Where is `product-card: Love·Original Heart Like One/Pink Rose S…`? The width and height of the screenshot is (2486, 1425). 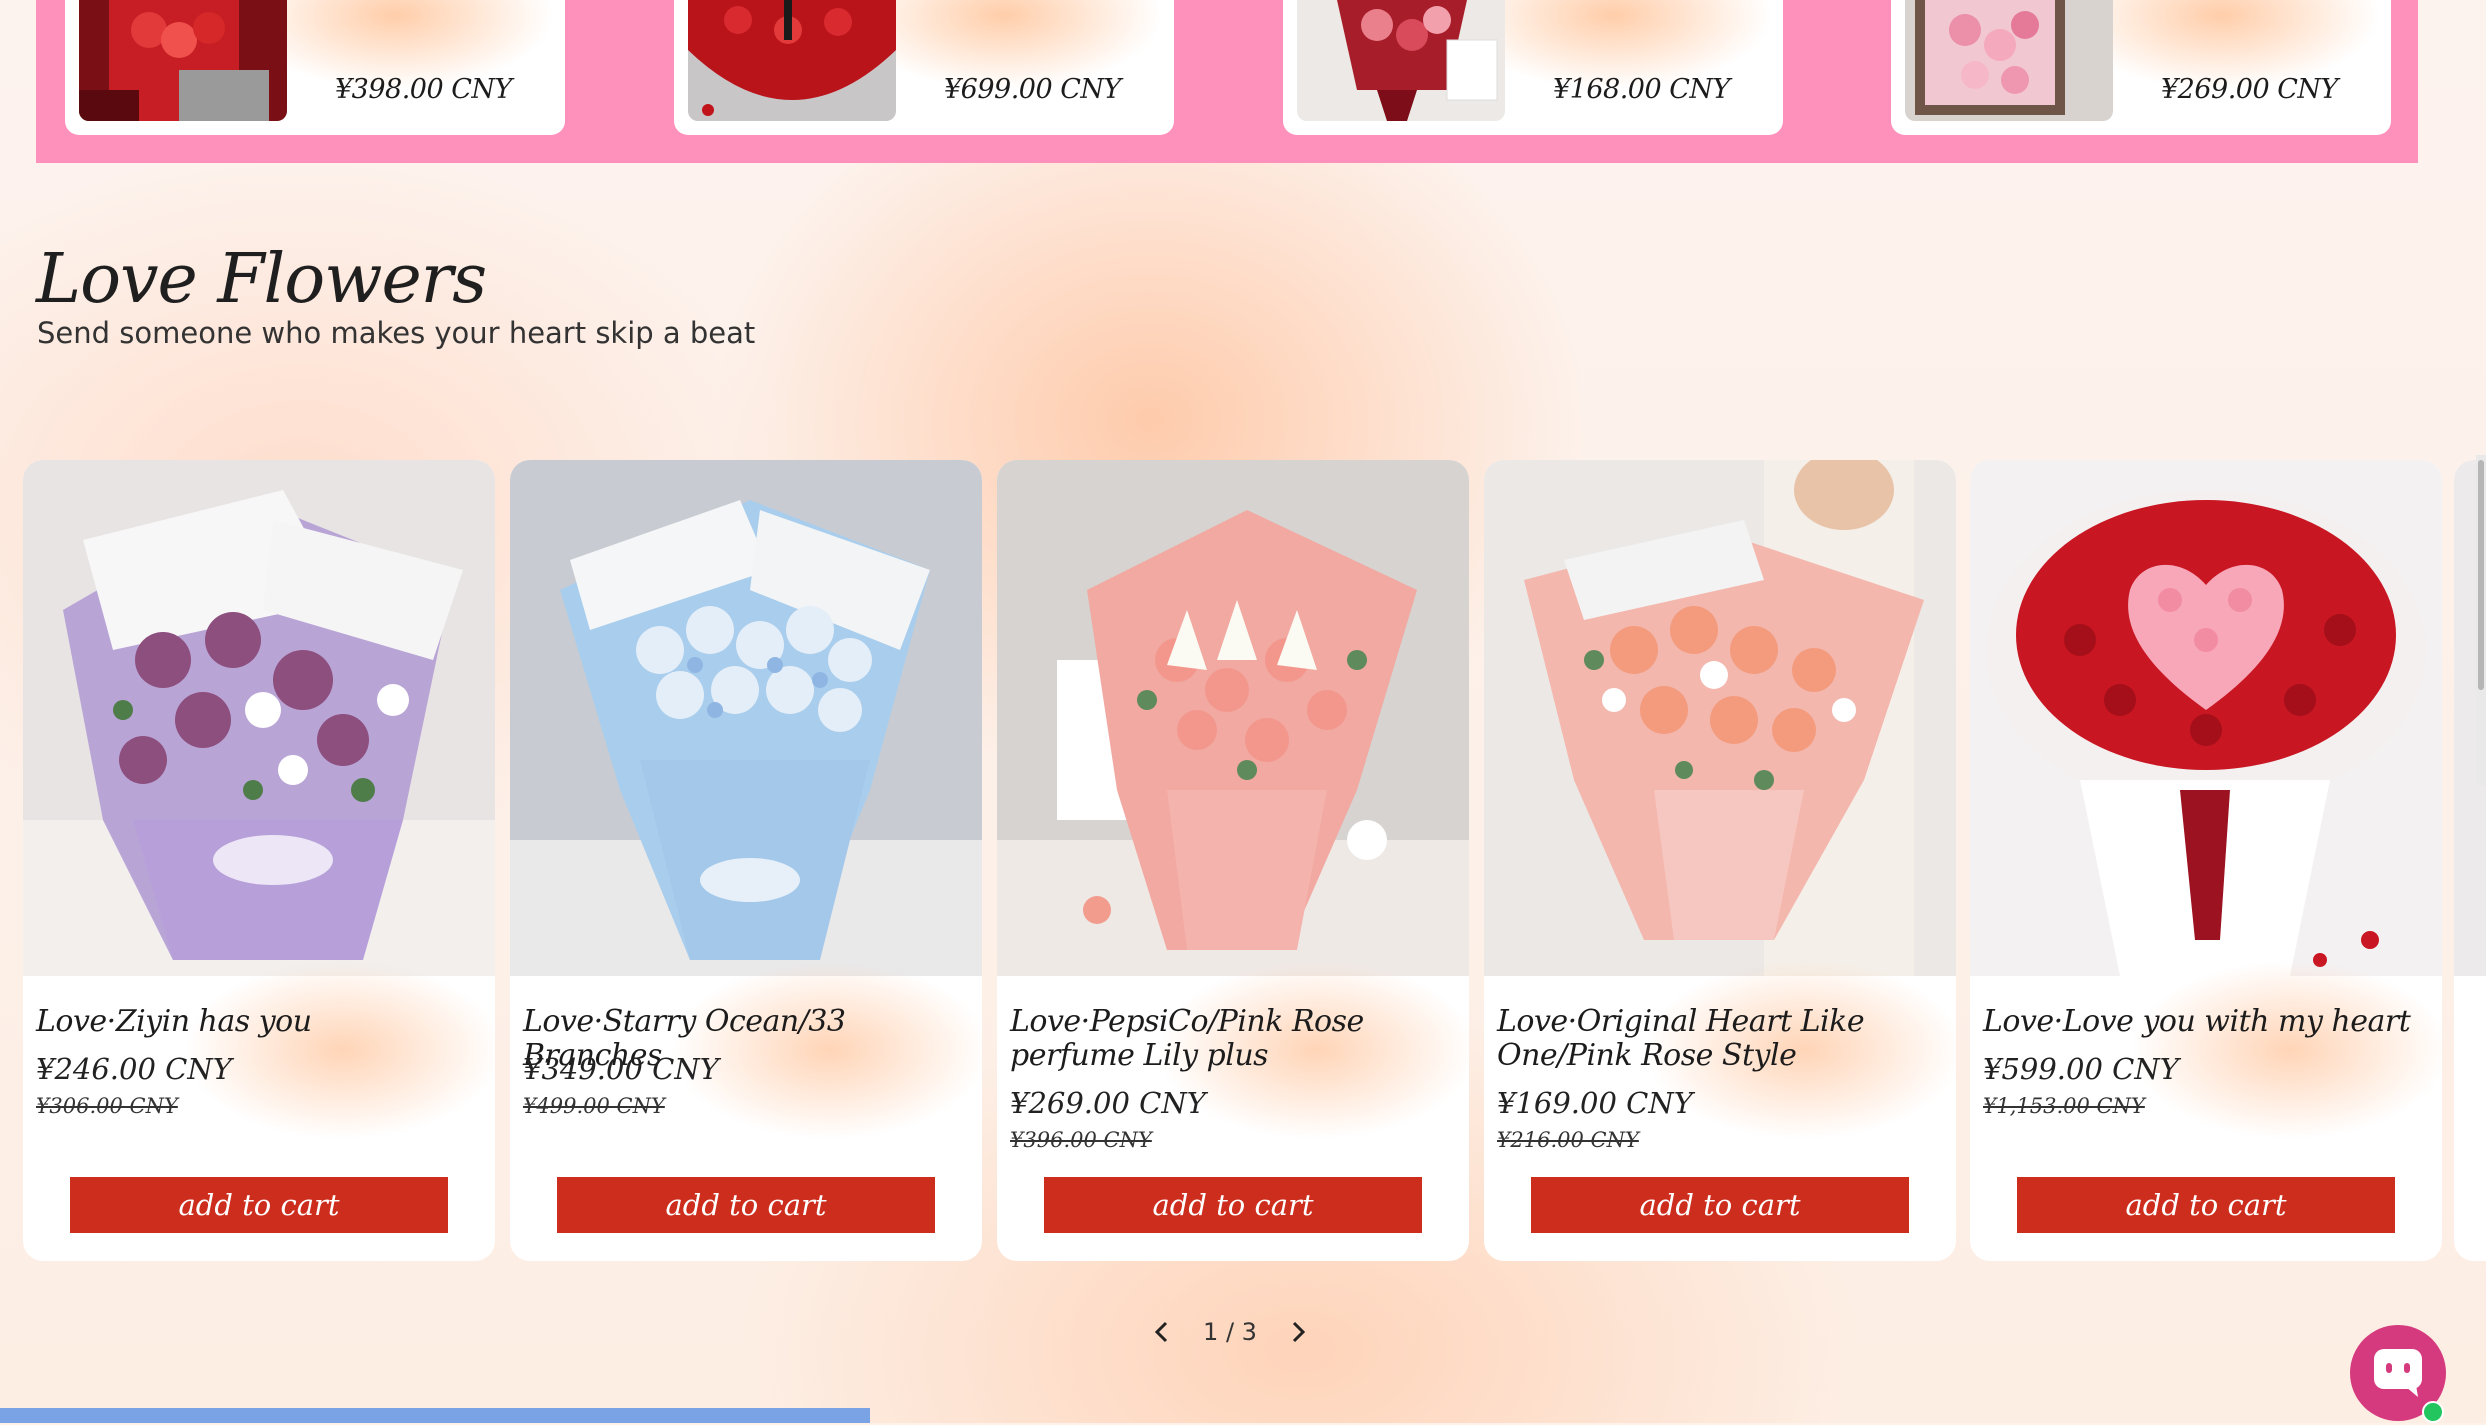
product-card: Love·Original Heart Like One/Pink Rose S… is located at coordinates (1720, 860).